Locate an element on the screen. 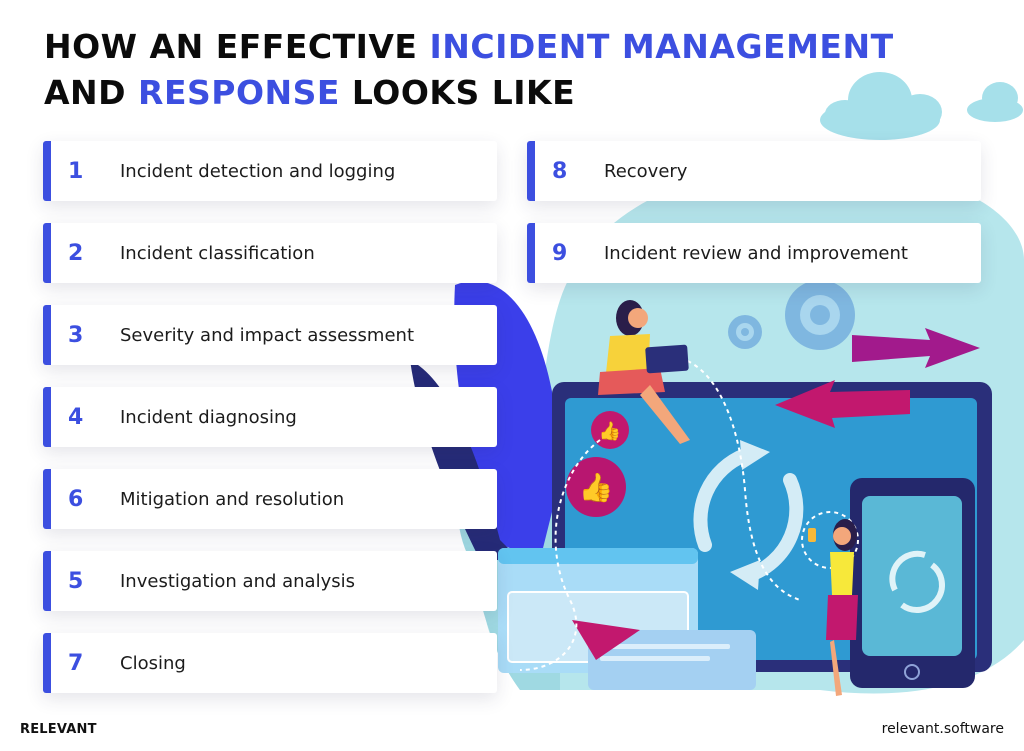 The width and height of the screenshot is (1024, 751). step-label: Incident diagnosing is located at coordinates (208, 417).